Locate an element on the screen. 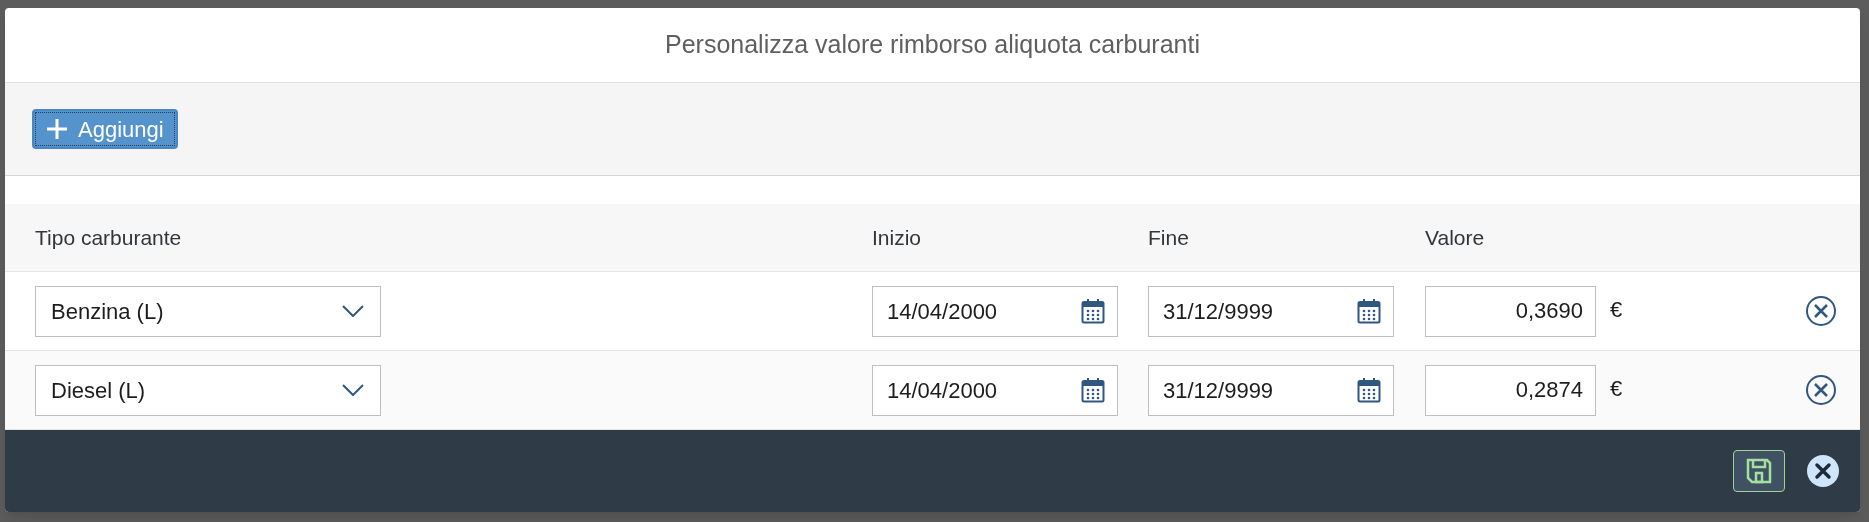 The image size is (1869, 522). save-icon is located at coordinates (1759, 471).